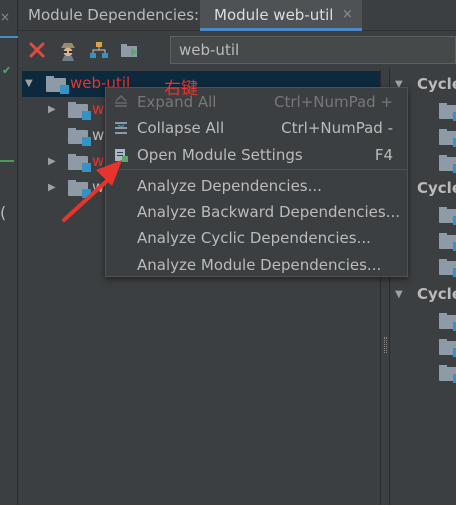 The width and height of the screenshot is (456, 505). What do you see at coordinates (130, 50) in the screenshot?
I see `folder-arrow-icon` at bounding box center [130, 50].